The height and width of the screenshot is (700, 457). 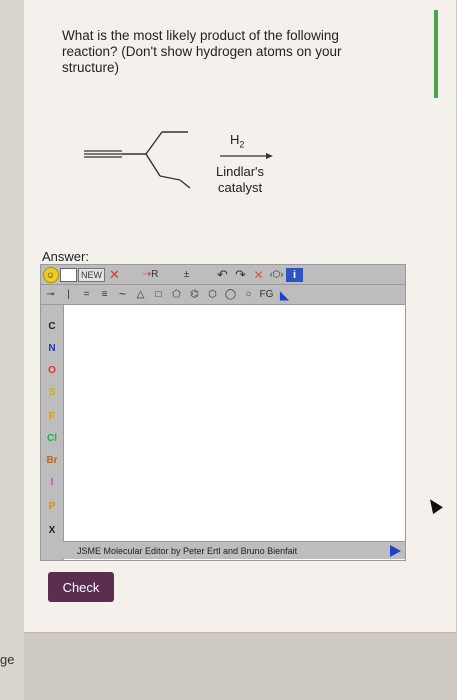 What do you see at coordinates (68, 274) in the screenshot?
I see `square-tool` at bounding box center [68, 274].